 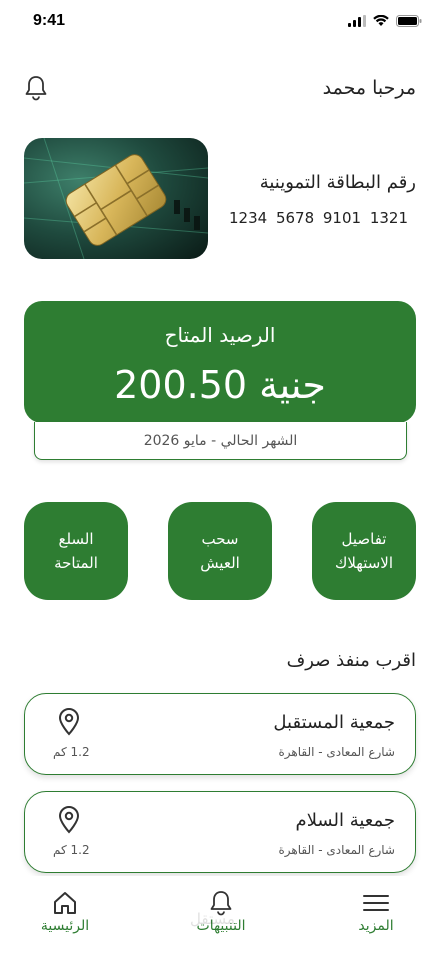 What do you see at coordinates (351, 660) in the screenshot?
I see `nearest-outlet-title: اقرب منفذ صرف` at bounding box center [351, 660].